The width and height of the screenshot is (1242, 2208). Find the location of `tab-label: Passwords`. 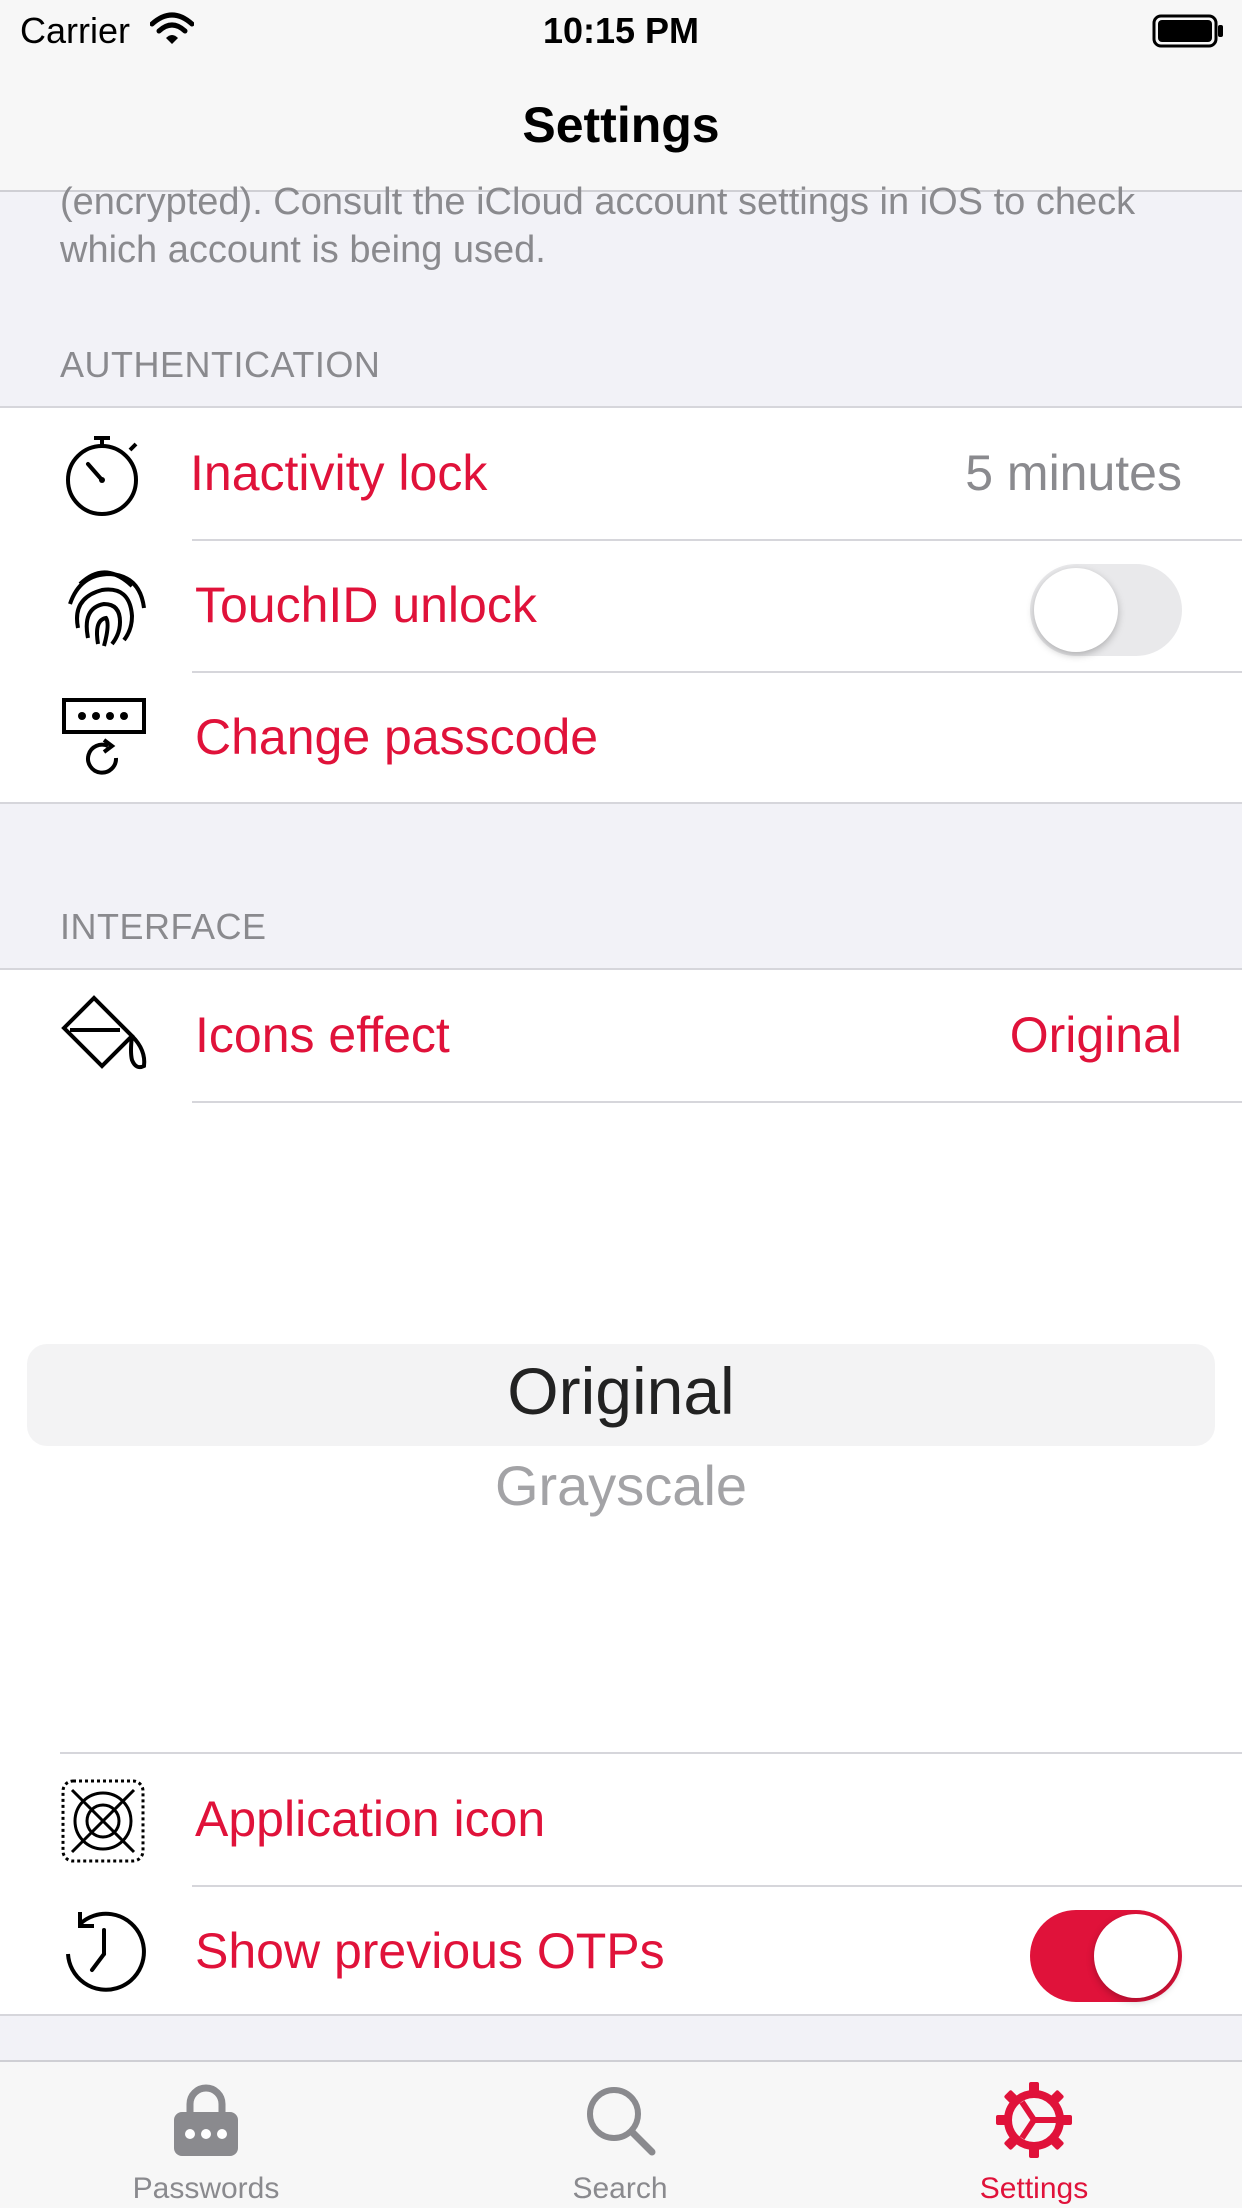

tab-label: Passwords is located at coordinates (206, 2188).